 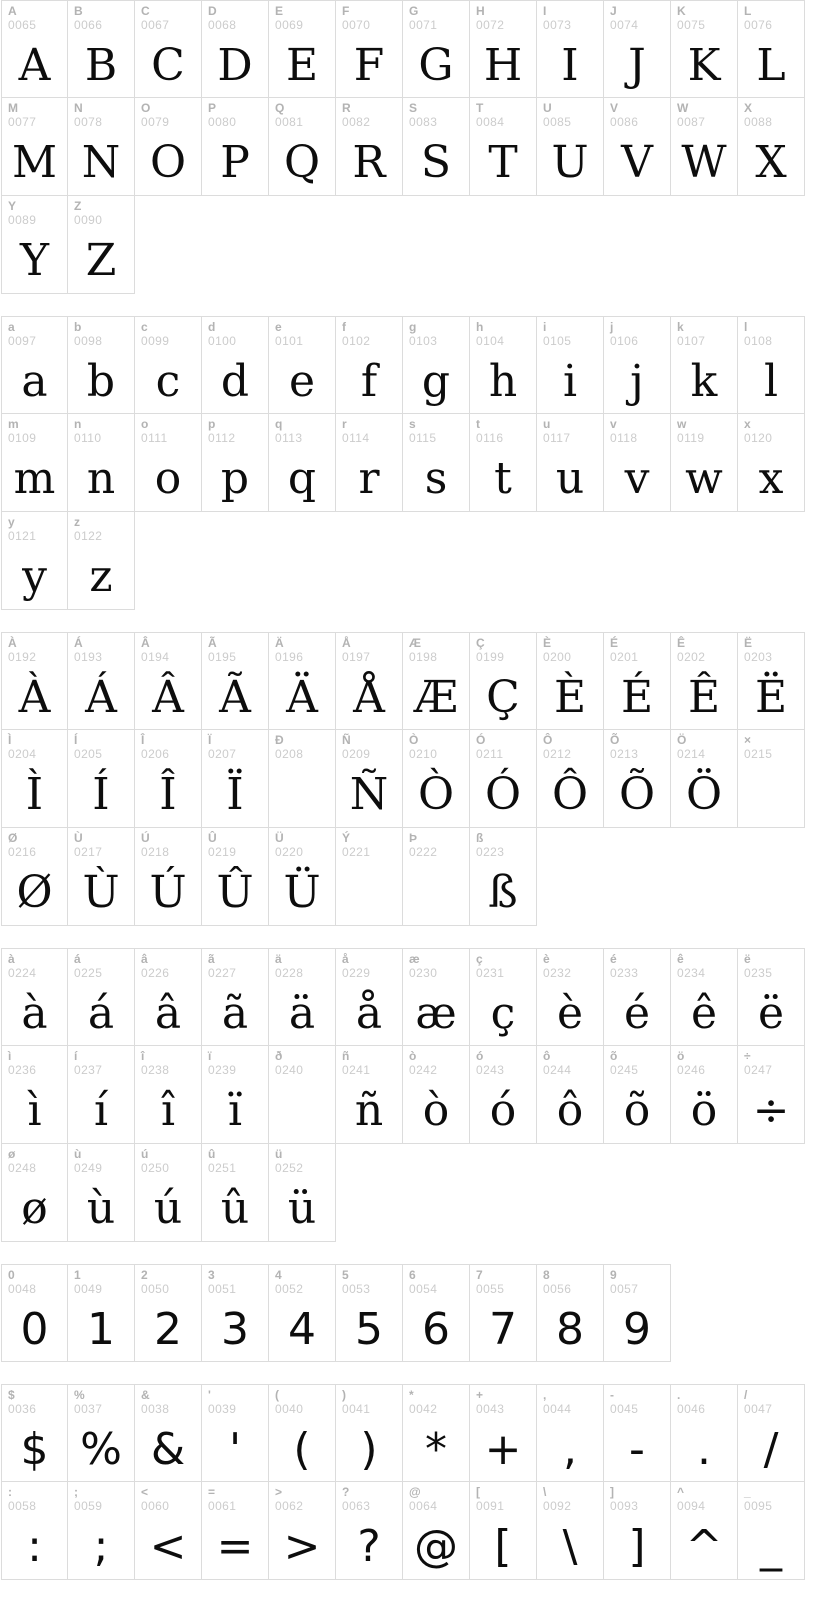 What do you see at coordinates (235, 49) in the screenshot?
I see `glyph-cell: D 0068 D` at bounding box center [235, 49].